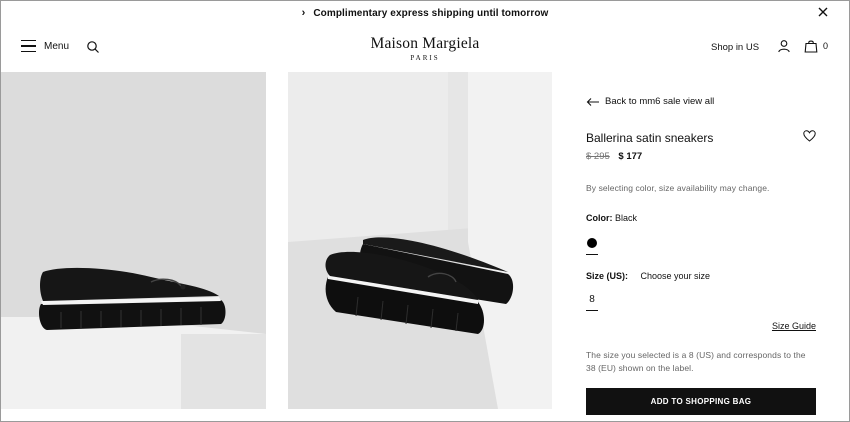 Image resolution: width=850 pixels, height=422 pixels. I want to click on color-value: Black, so click(626, 218).